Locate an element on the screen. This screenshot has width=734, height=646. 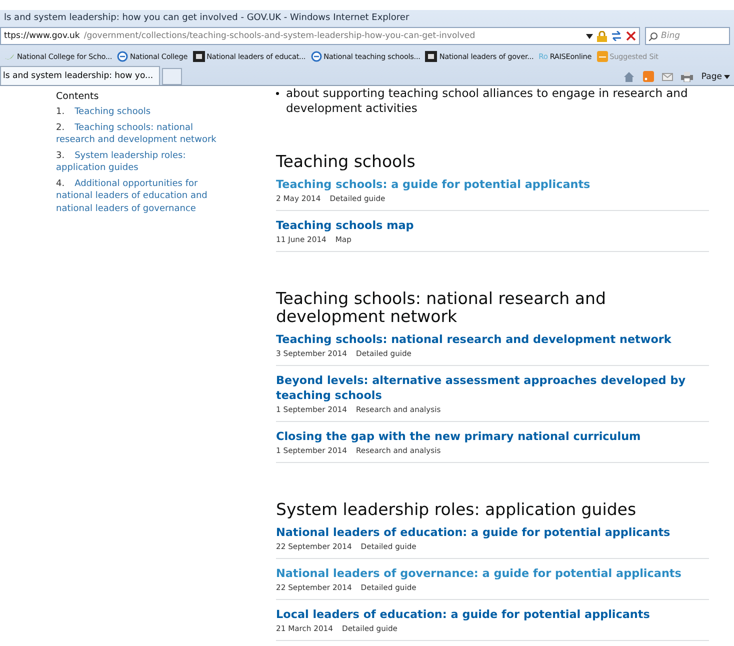
close-icon is located at coordinates (631, 36).